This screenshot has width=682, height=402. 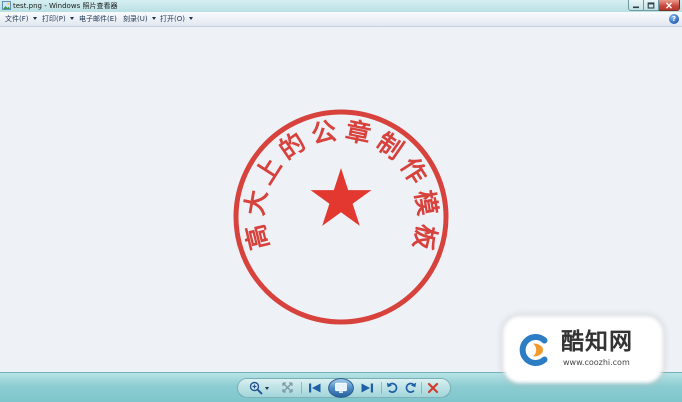 I want to click on menu-print: 打印(P), so click(x=58, y=19).